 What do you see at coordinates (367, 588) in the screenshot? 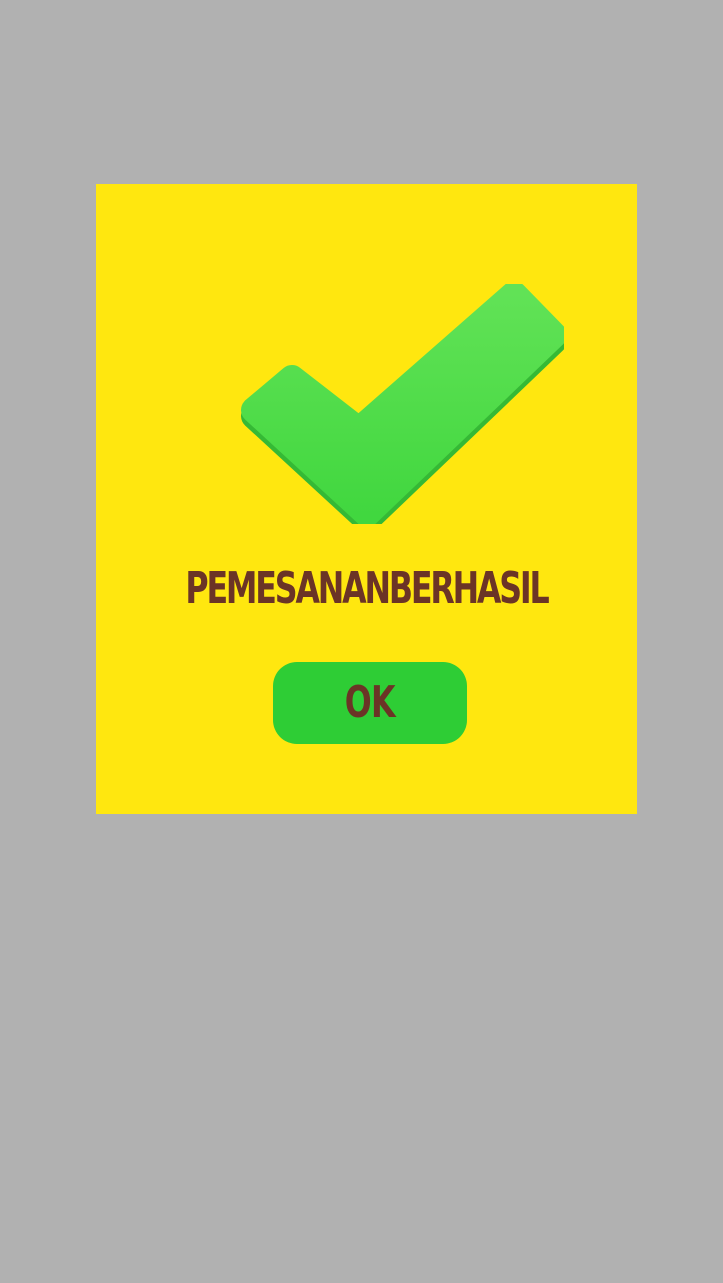
I see `success-message: PEMESANANBERHASIL` at bounding box center [367, 588].